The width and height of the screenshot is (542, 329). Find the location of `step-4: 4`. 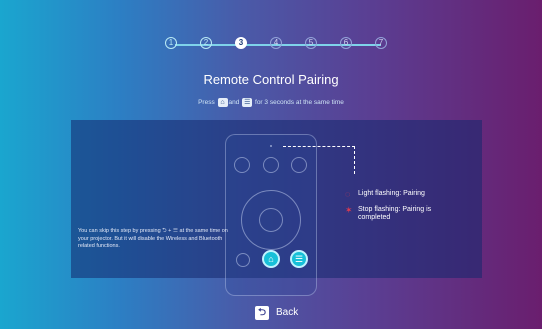

step-4: 4 is located at coordinates (276, 43).